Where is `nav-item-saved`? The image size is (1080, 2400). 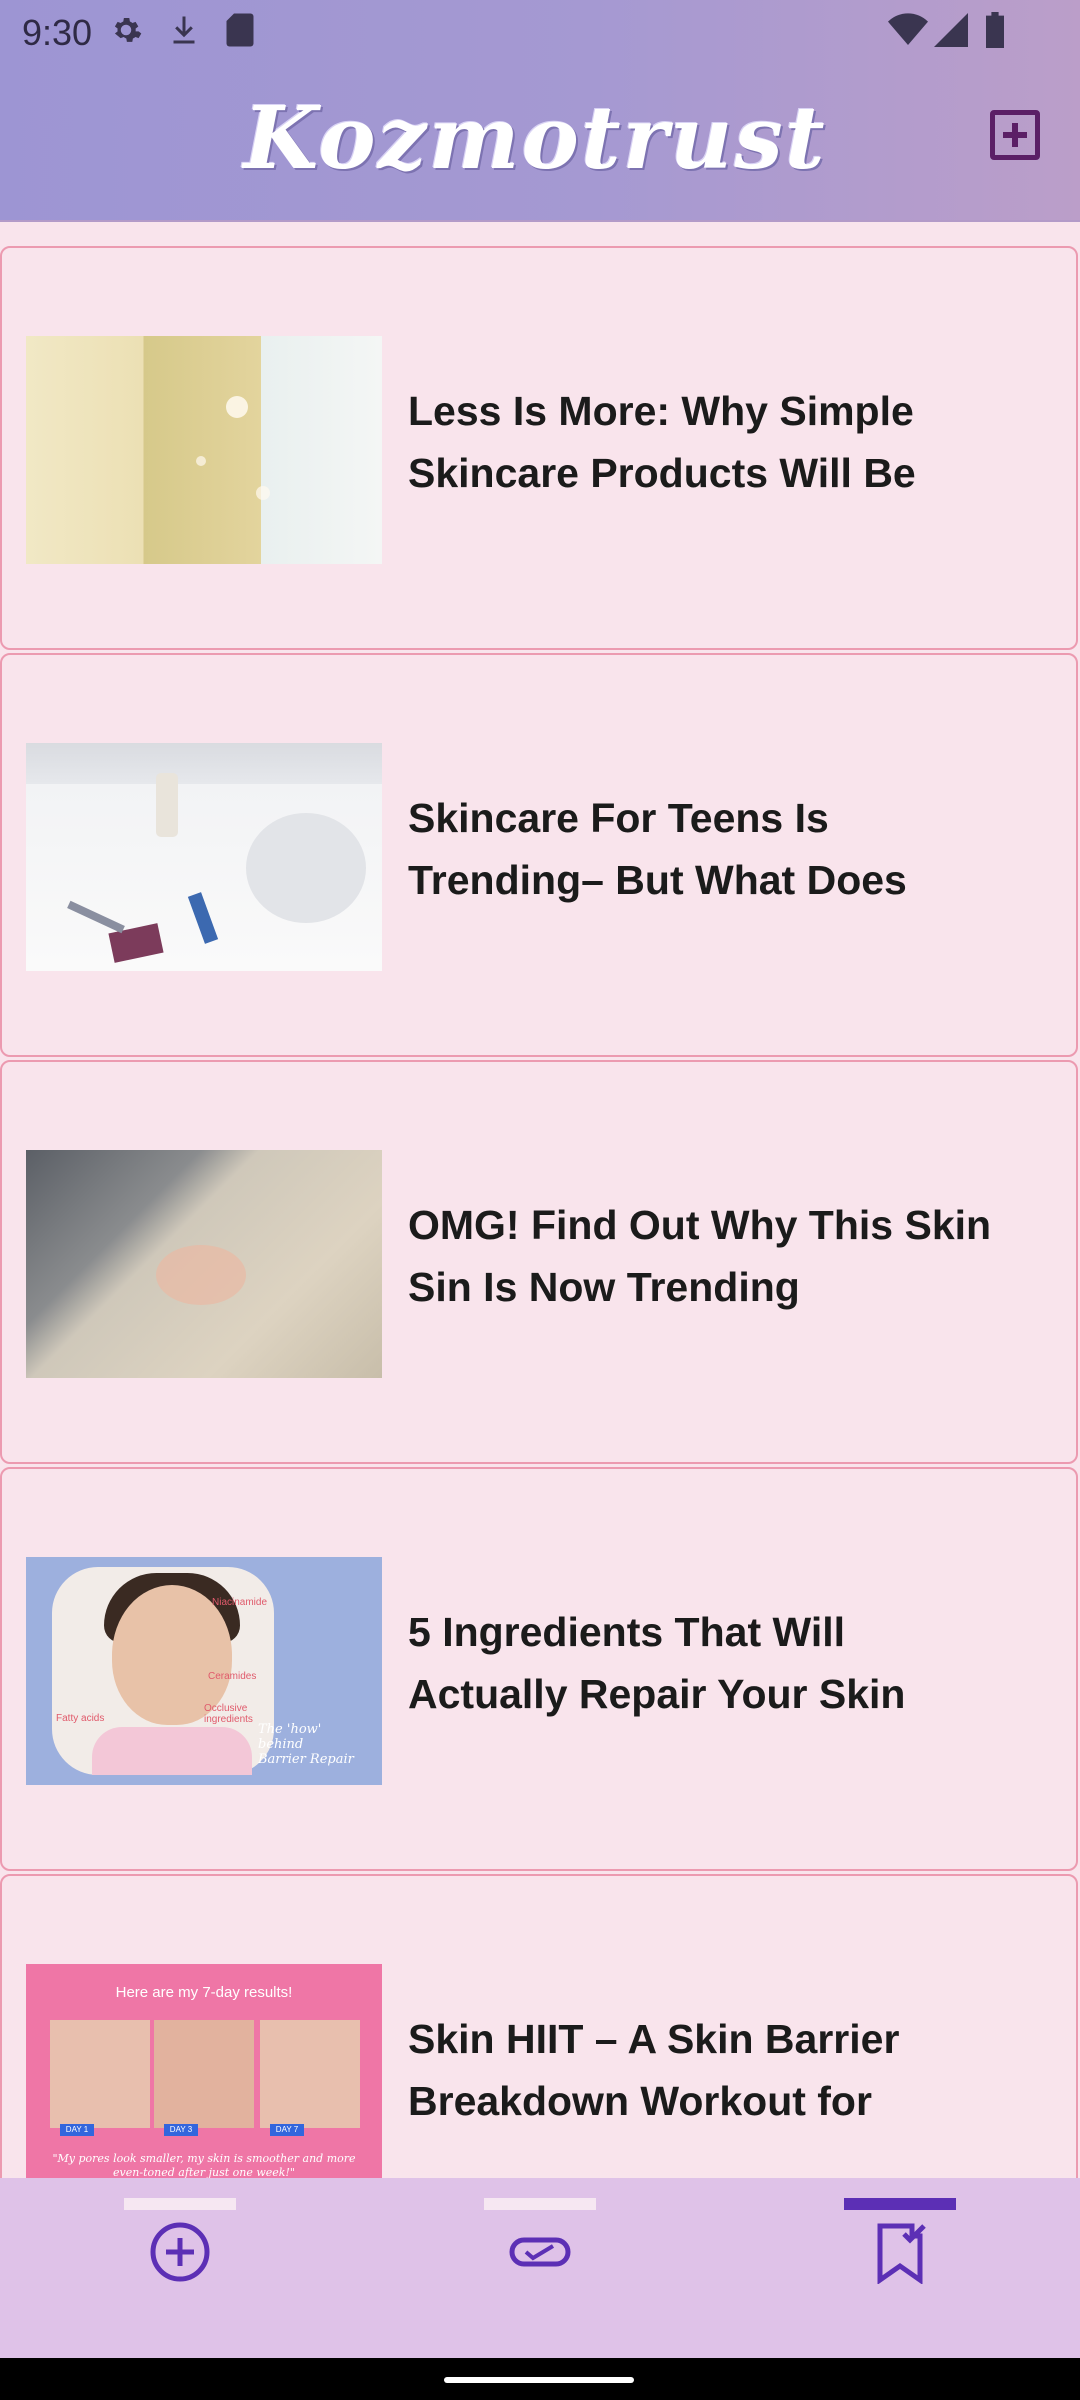 nav-item-saved is located at coordinates (900, 2268).